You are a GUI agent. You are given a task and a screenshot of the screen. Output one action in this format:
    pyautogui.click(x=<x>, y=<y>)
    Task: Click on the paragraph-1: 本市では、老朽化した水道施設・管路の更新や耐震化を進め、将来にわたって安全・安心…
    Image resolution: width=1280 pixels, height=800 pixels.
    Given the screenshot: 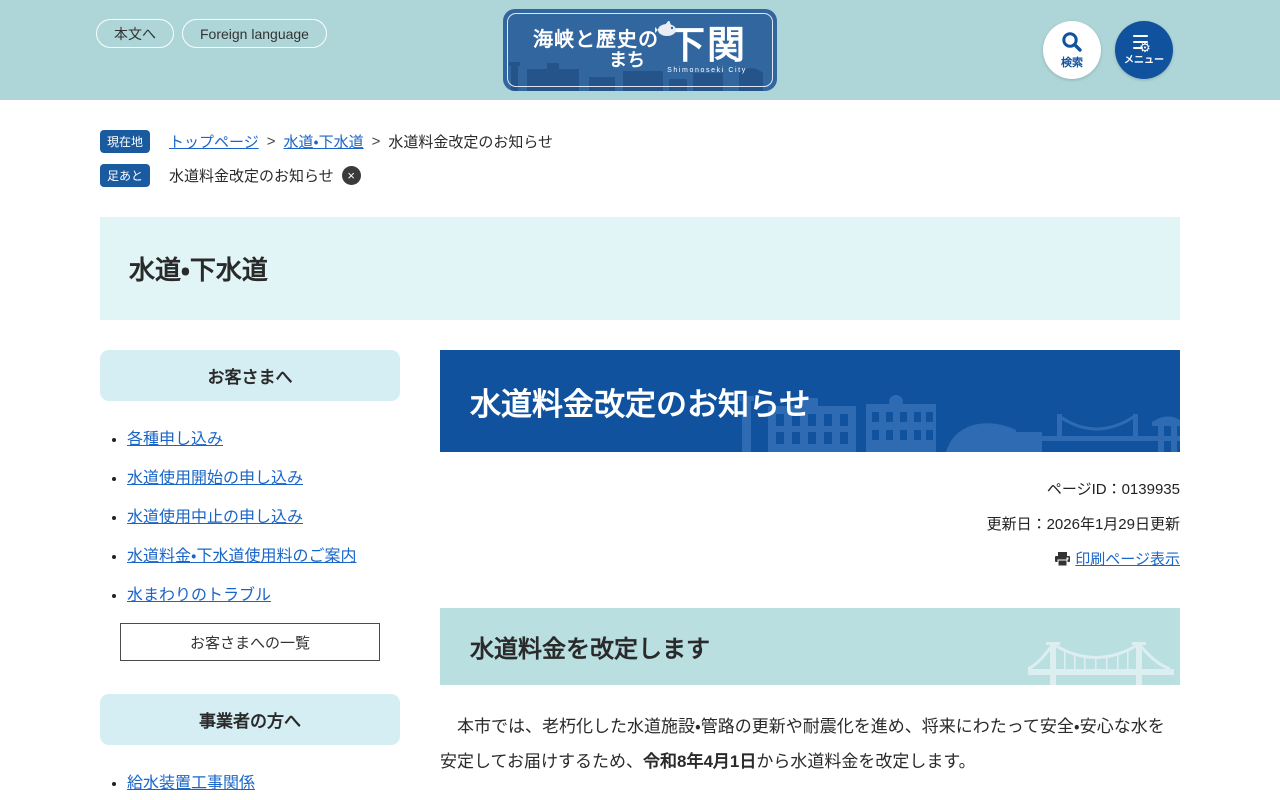 What is the action you would take?
    pyautogui.click(x=810, y=744)
    